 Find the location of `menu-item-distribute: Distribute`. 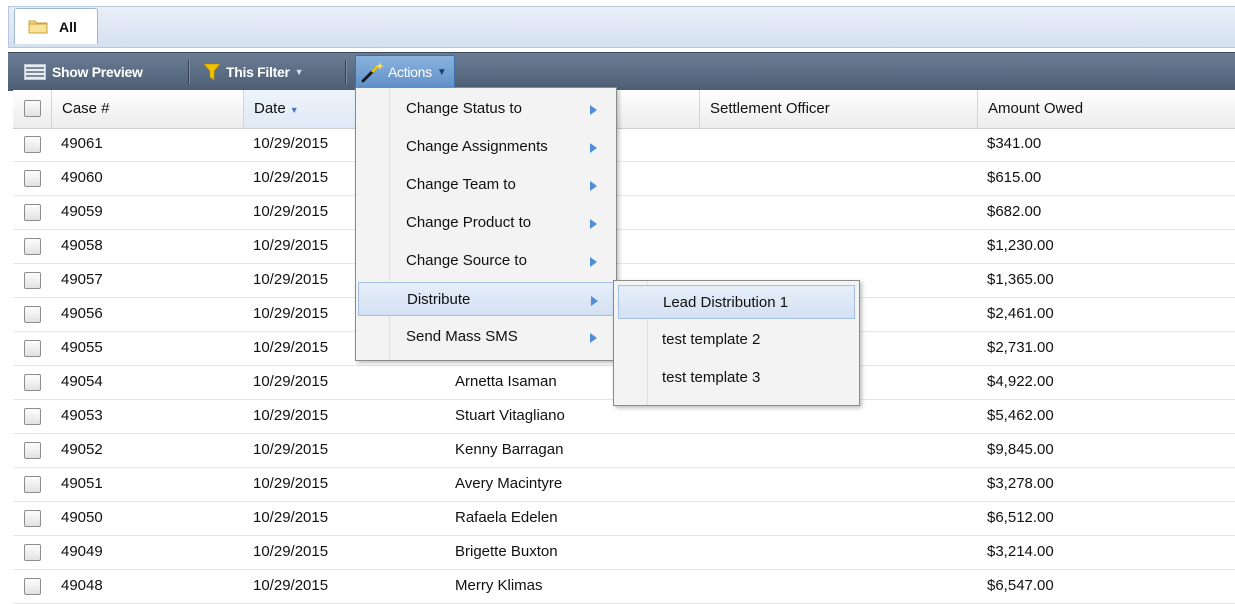

menu-item-distribute: Distribute is located at coordinates (486, 299).